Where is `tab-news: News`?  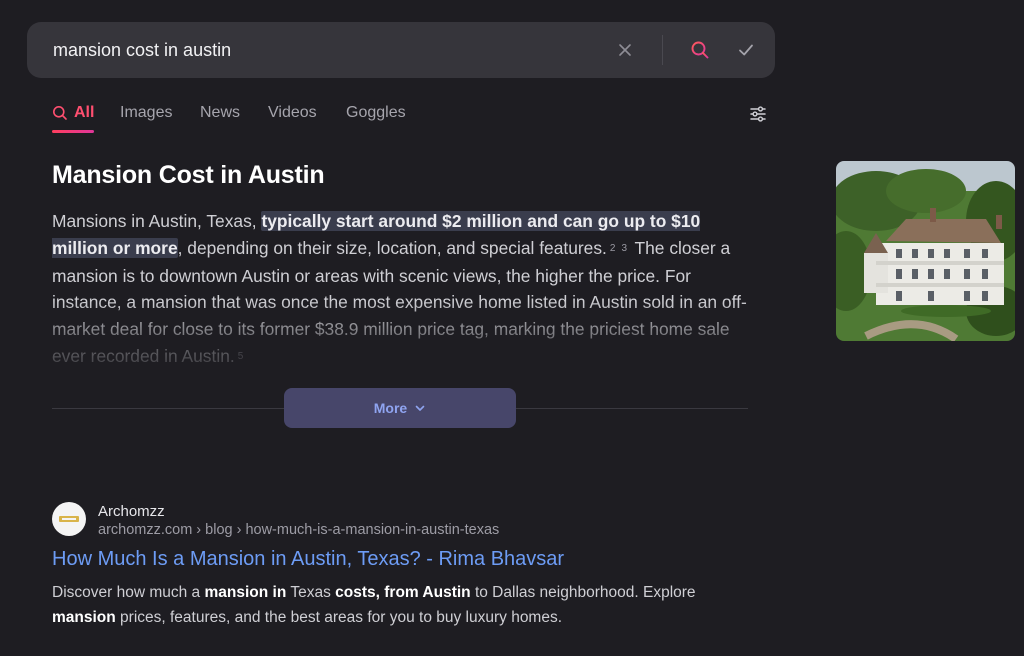
tab-news: News is located at coordinates (220, 113).